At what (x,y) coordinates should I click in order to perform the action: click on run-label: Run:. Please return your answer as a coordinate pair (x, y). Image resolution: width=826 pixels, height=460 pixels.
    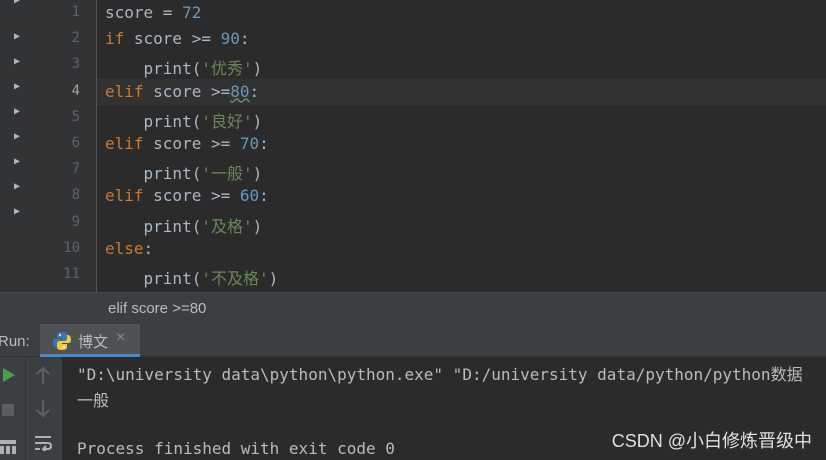
    Looking at the image, I should click on (15, 341).